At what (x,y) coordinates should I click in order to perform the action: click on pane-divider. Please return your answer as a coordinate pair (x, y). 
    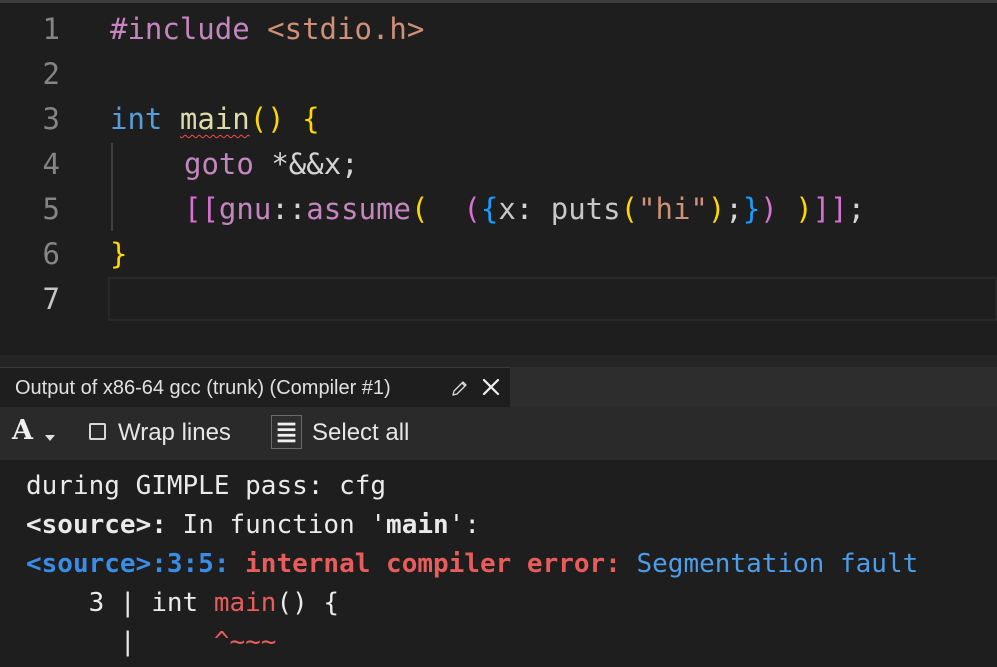
    Looking at the image, I should click on (498, 361).